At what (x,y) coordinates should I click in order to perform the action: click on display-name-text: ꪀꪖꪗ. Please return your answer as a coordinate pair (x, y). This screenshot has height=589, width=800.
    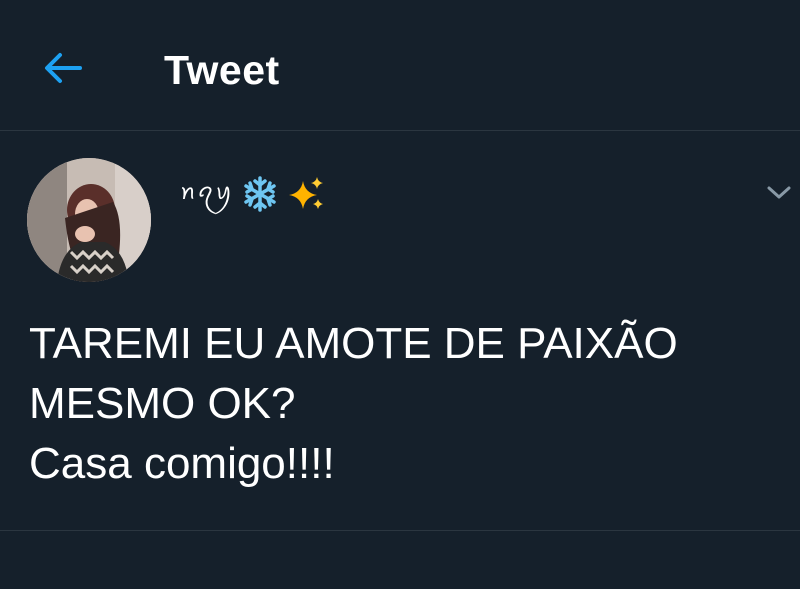
    Looking at the image, I should click on (207, 192).